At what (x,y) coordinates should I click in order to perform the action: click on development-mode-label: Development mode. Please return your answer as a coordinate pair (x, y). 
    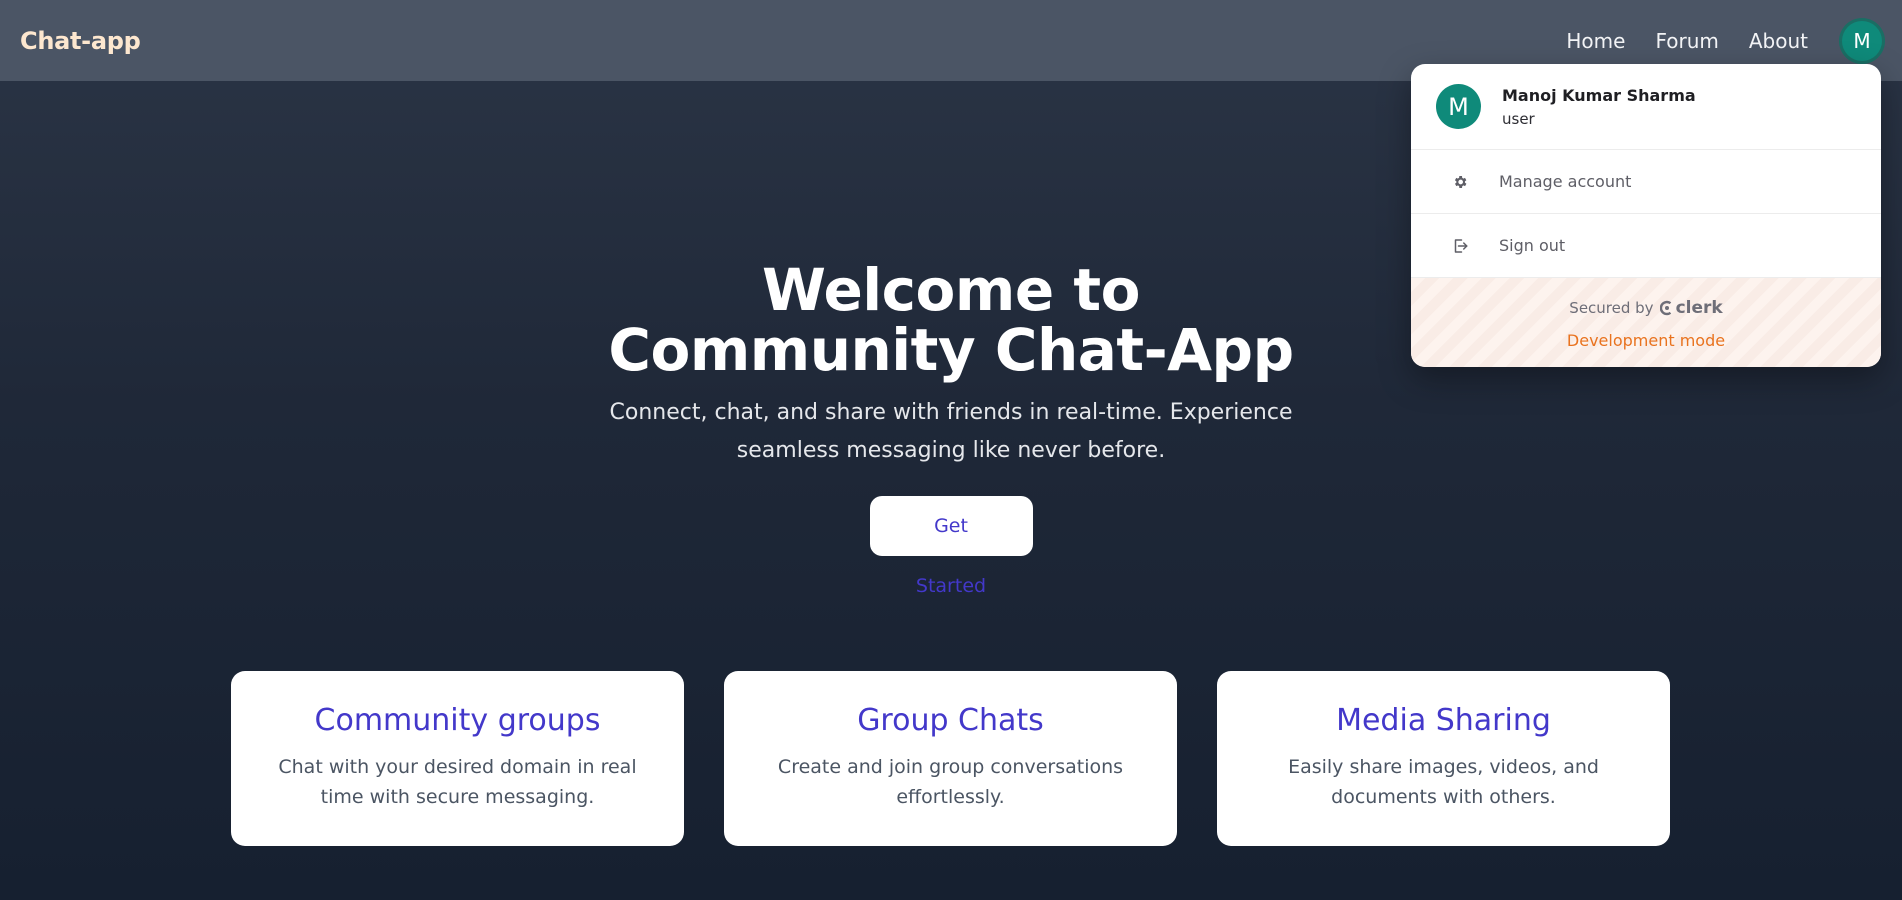
    Looking at the image, I should click on (1646, 340).